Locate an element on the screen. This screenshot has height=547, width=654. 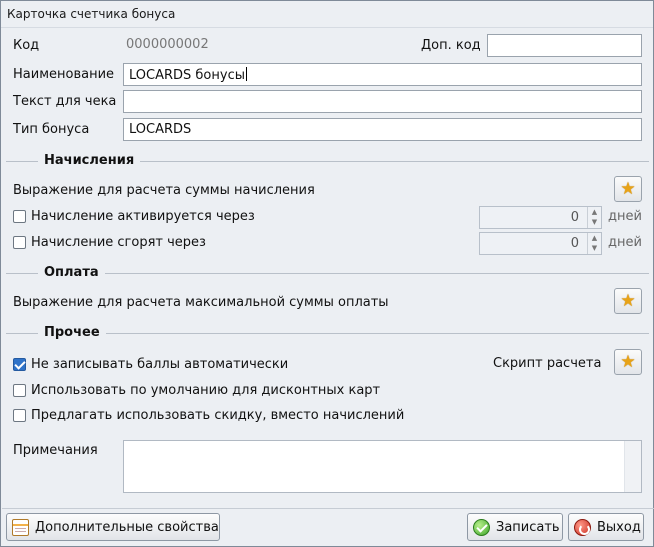
accrual-expression-button: ★ is located at coordinates (628, 189).